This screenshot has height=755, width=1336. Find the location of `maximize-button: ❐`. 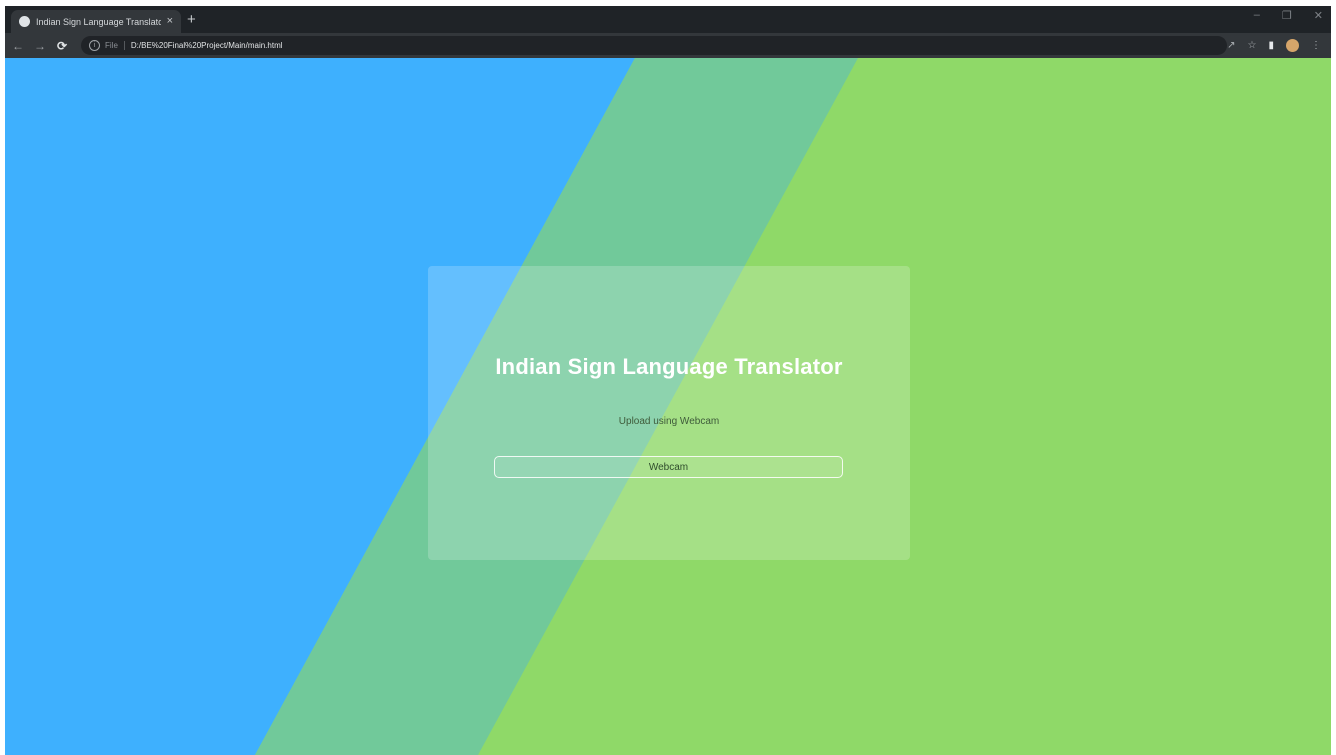

maximize-button: ❐ is located at coordinates (1287, 15).